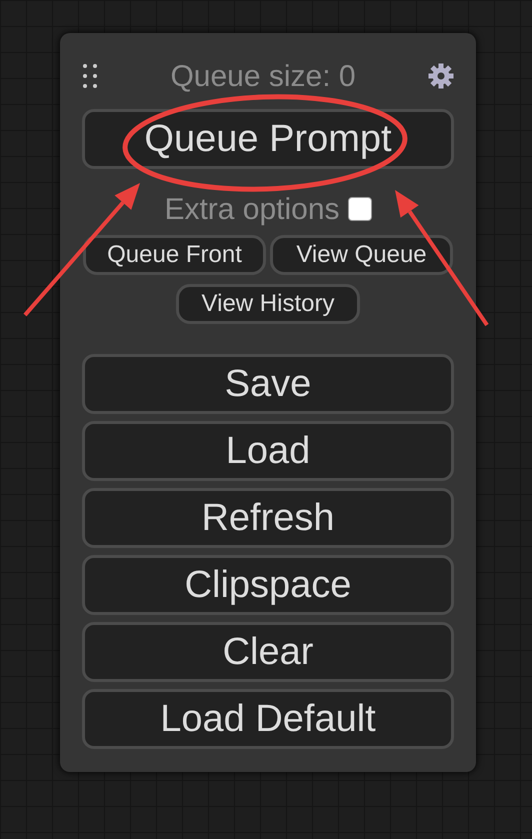 Image resolution: width=532 pixels, height=839 pixels. I want to click on queue-size-label: Queue size: 0, so click(263, 76).